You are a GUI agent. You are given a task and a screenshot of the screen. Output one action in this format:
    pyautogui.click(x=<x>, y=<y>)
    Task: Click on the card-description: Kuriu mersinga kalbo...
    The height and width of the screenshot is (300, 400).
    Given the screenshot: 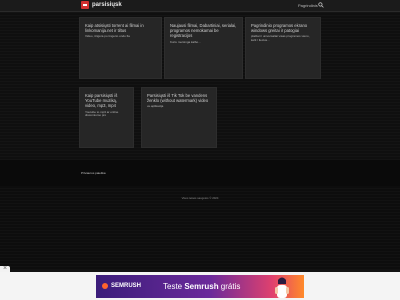 What is the action you would take?
    pyautogui.click(x=185, y=41)
    